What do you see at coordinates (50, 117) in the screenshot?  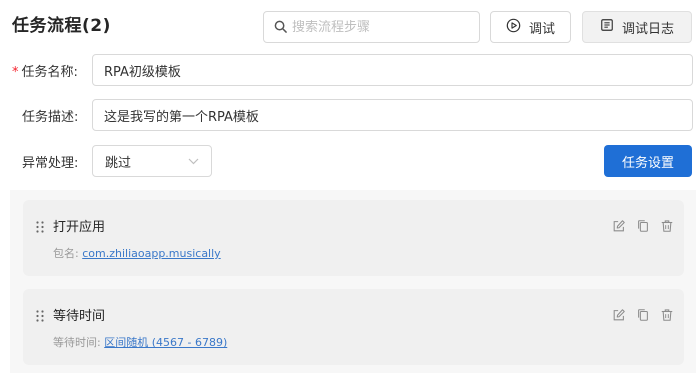 I see `task-desc-label: 任务描述:` at bounding box center [50, 117].